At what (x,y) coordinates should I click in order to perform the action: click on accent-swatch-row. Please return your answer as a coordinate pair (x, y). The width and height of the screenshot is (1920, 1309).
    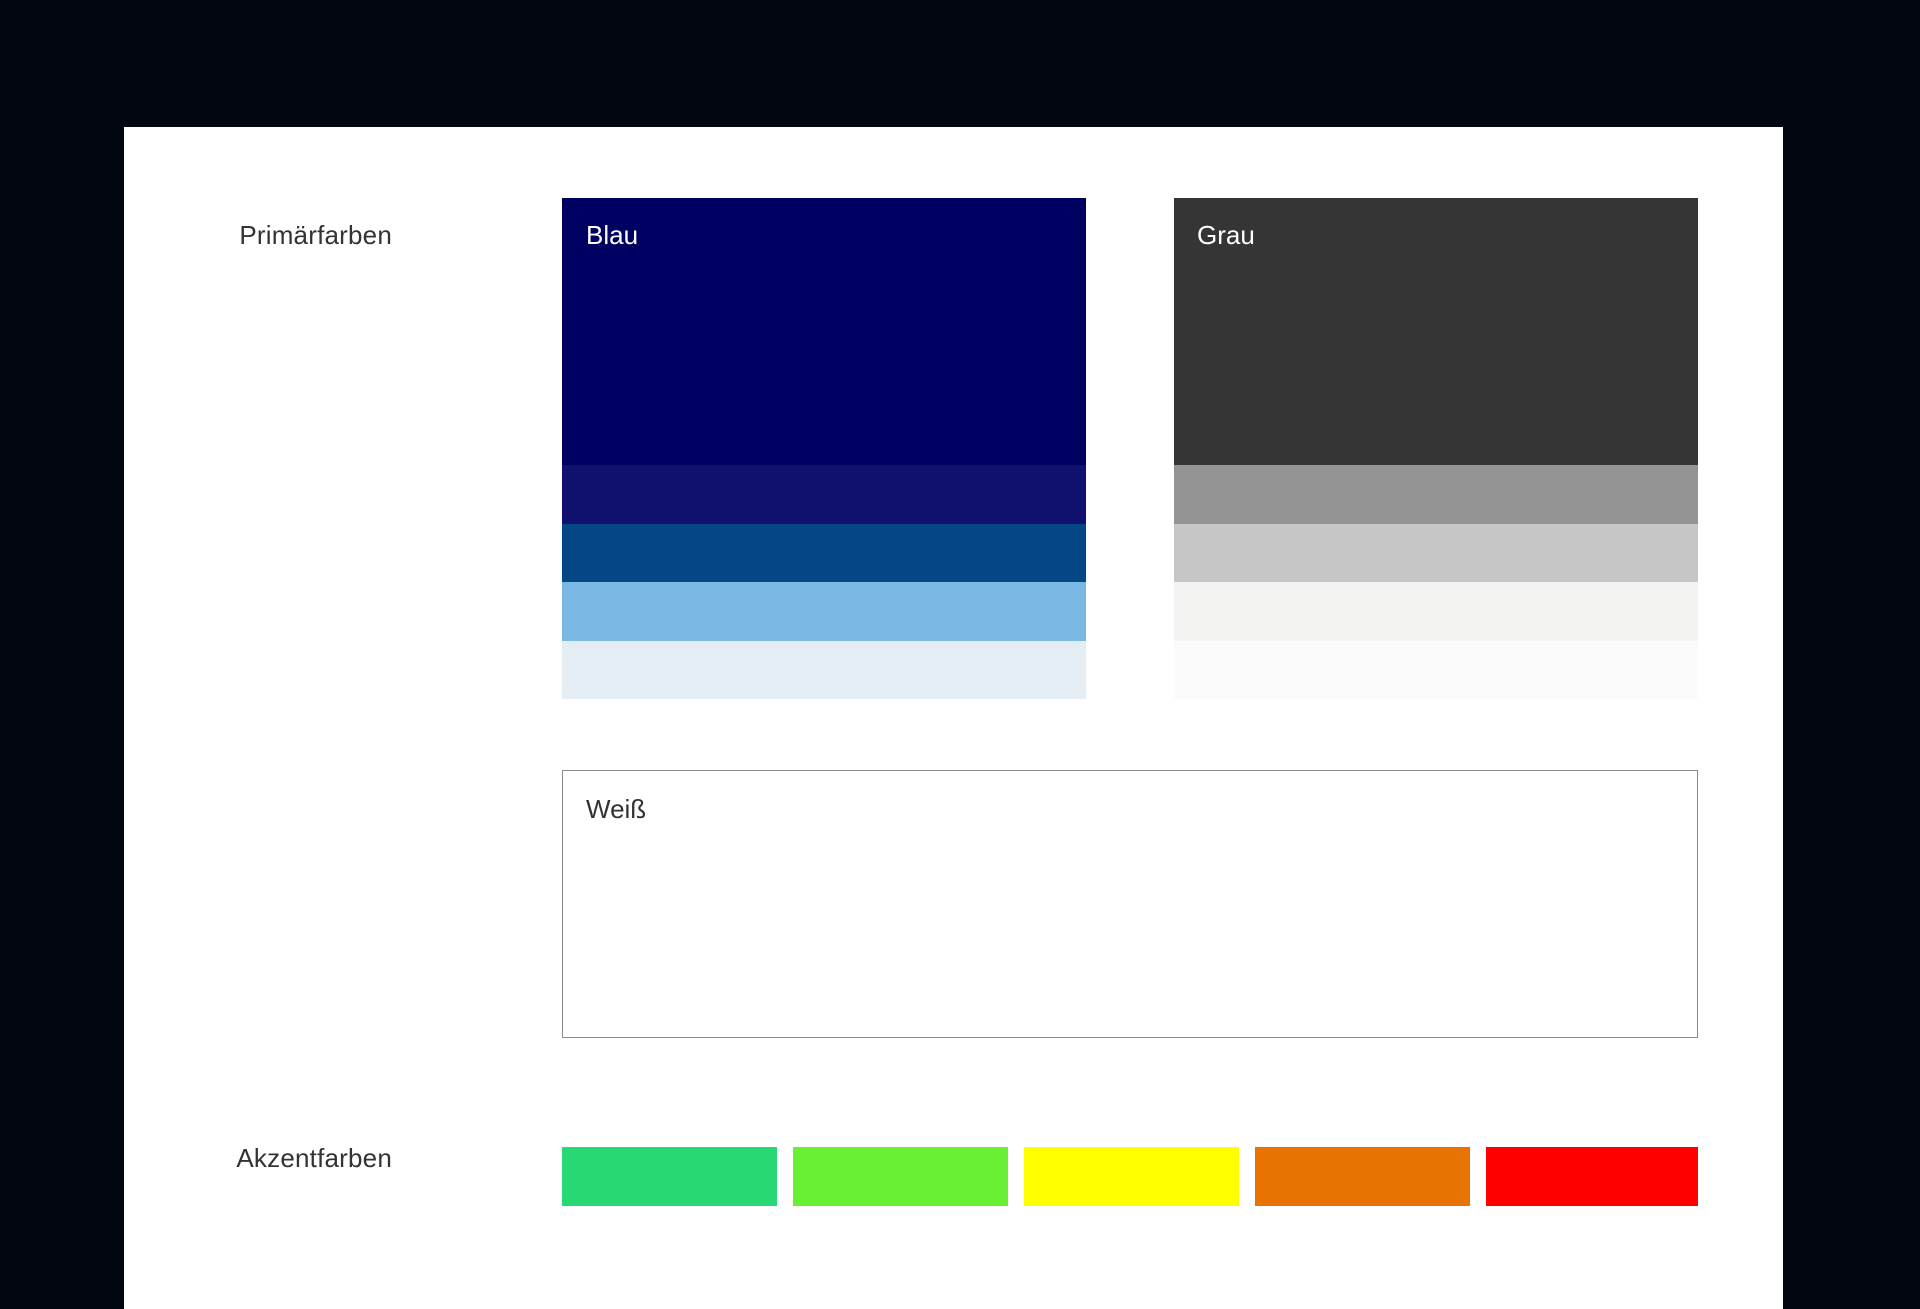
    Looking at the image, I should click on (1130, 1176).